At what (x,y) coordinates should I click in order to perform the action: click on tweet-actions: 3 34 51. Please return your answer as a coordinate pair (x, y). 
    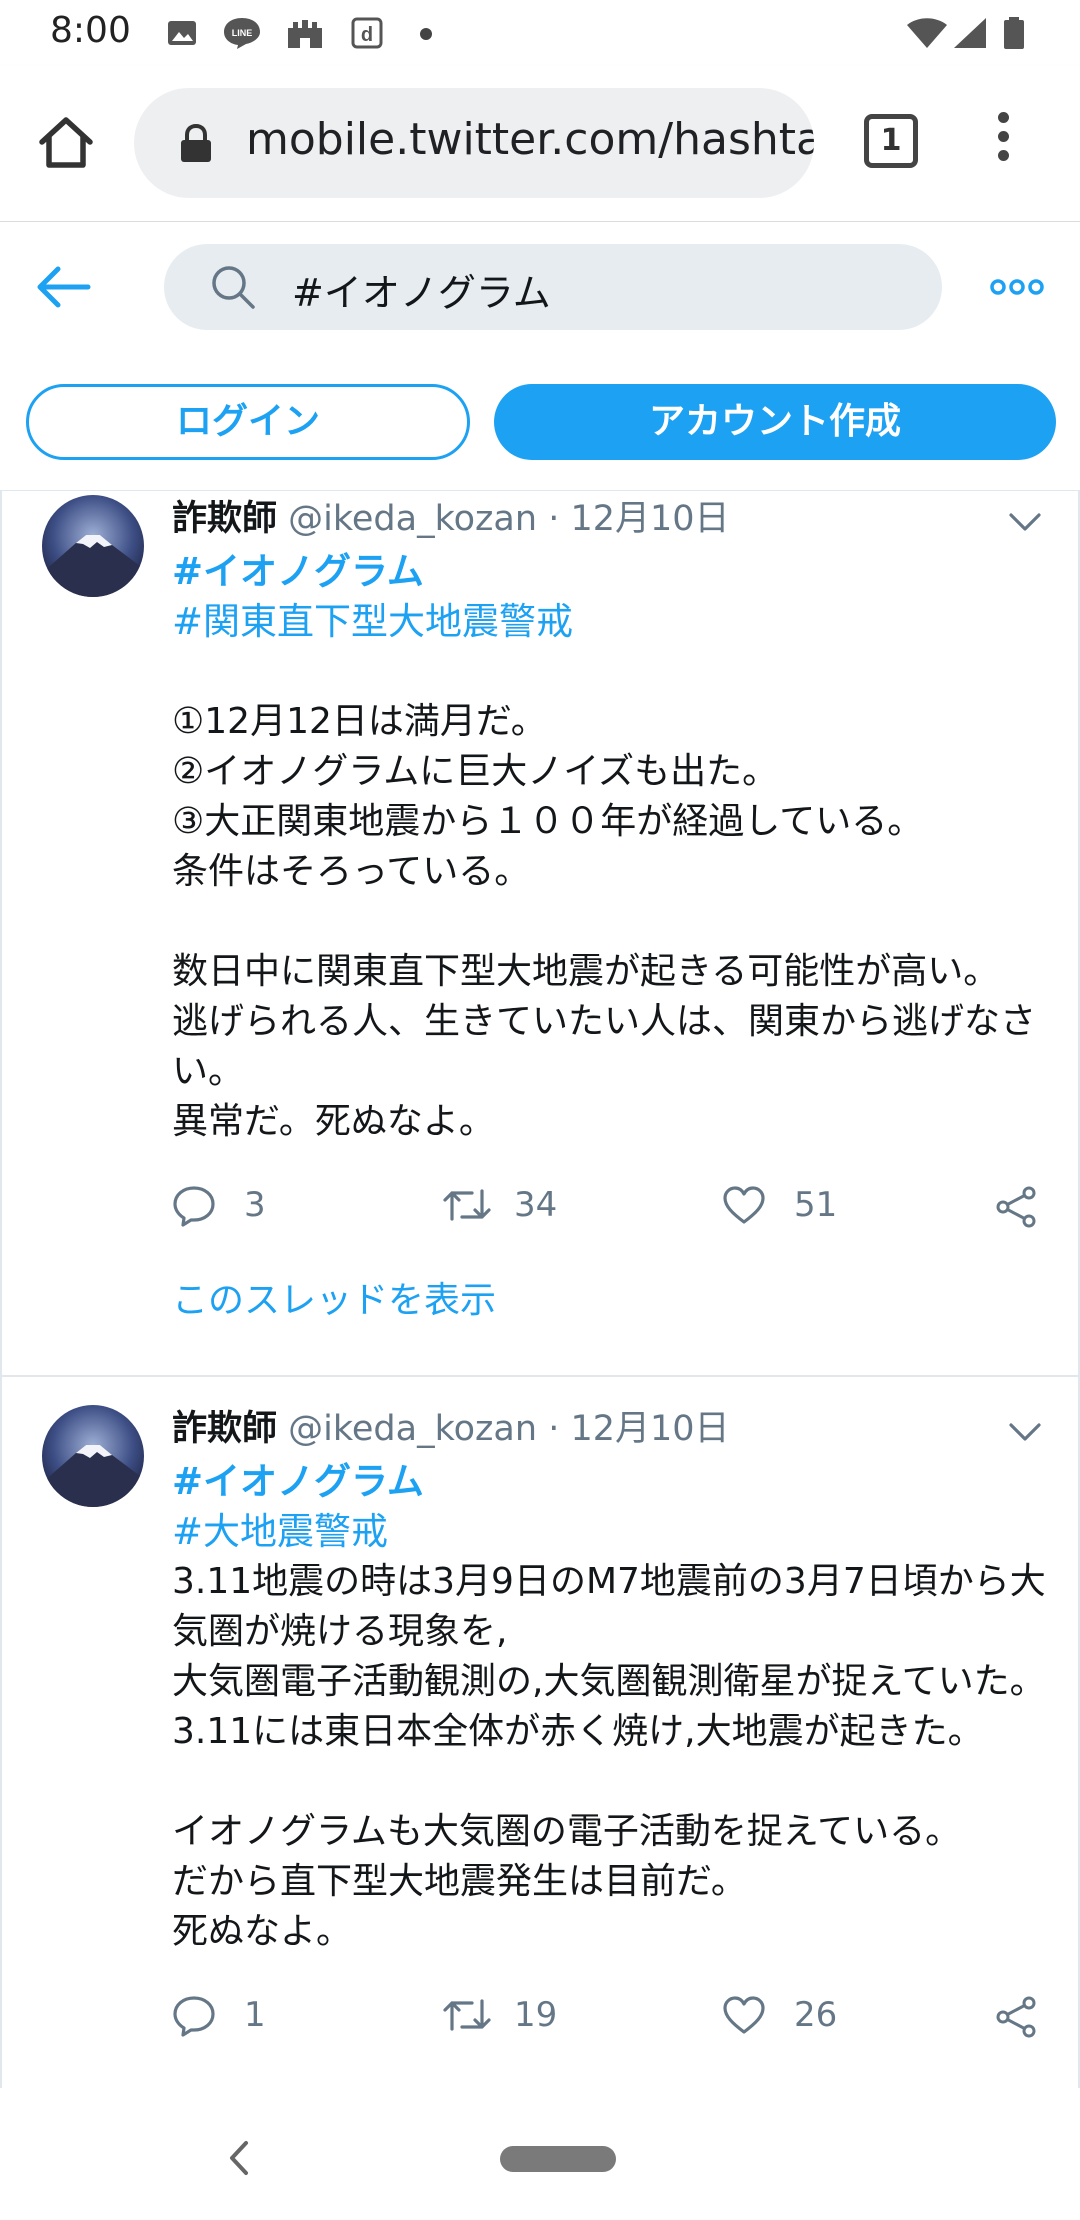
    Looking at the image, I should click on (612, 1205).